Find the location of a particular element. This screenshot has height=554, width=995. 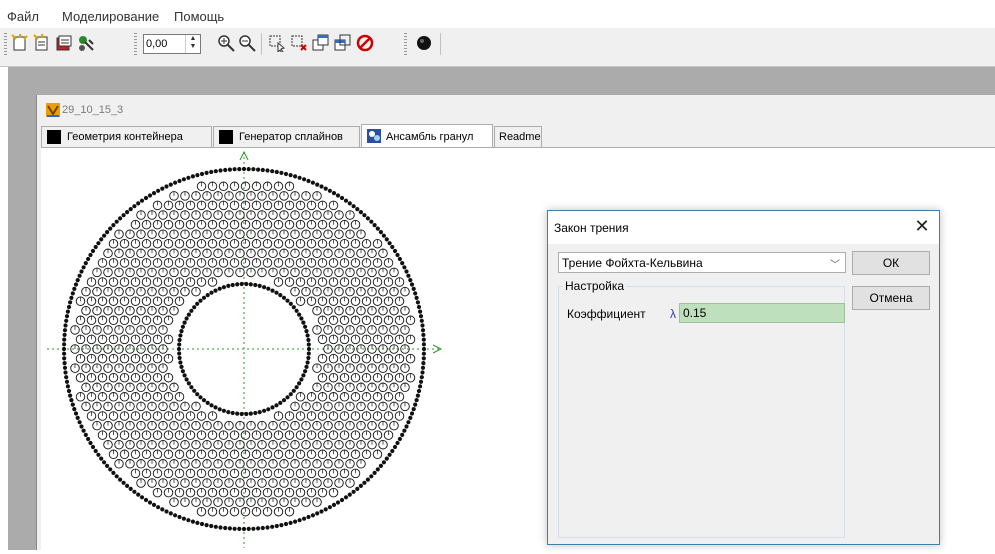

menu-modeling: Моделирование is located at coordinates (110, 16).